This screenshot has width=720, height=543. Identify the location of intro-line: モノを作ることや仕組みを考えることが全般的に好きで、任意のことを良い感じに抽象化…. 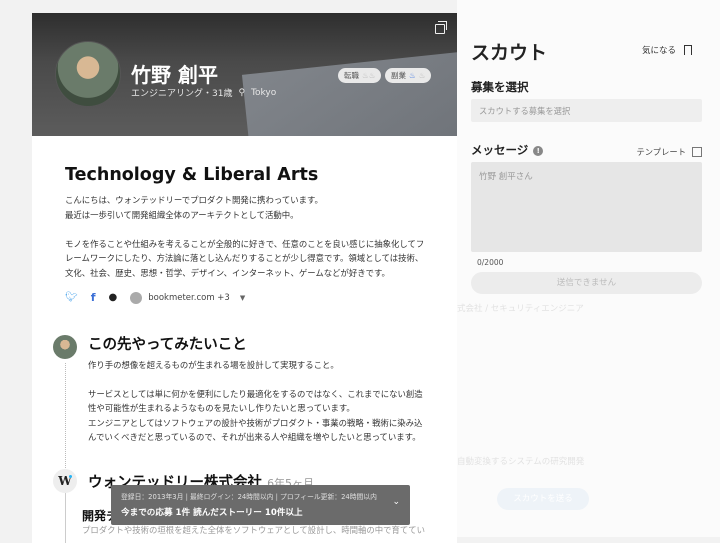
(245, 243).